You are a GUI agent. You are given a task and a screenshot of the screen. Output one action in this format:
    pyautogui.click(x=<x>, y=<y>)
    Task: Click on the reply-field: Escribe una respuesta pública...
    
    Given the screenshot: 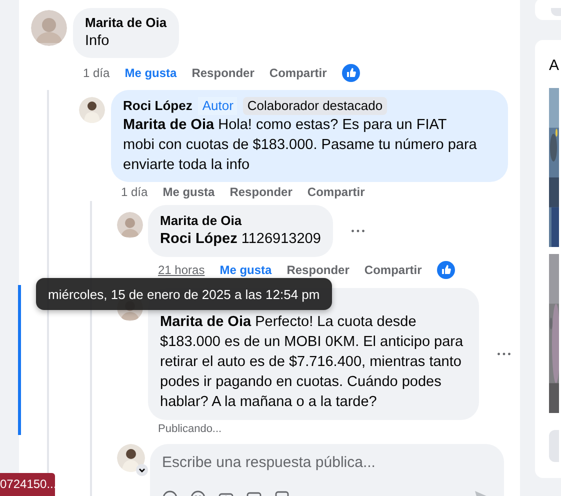 What is the action you would take?
    pyautogui.click(x=327, y=462)
    